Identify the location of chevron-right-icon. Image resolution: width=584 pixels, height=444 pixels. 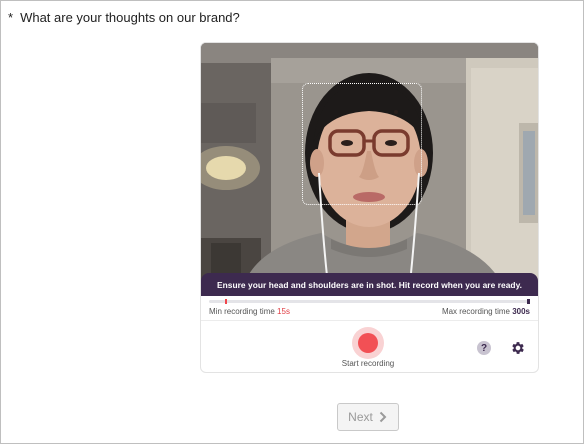
(383, 417).